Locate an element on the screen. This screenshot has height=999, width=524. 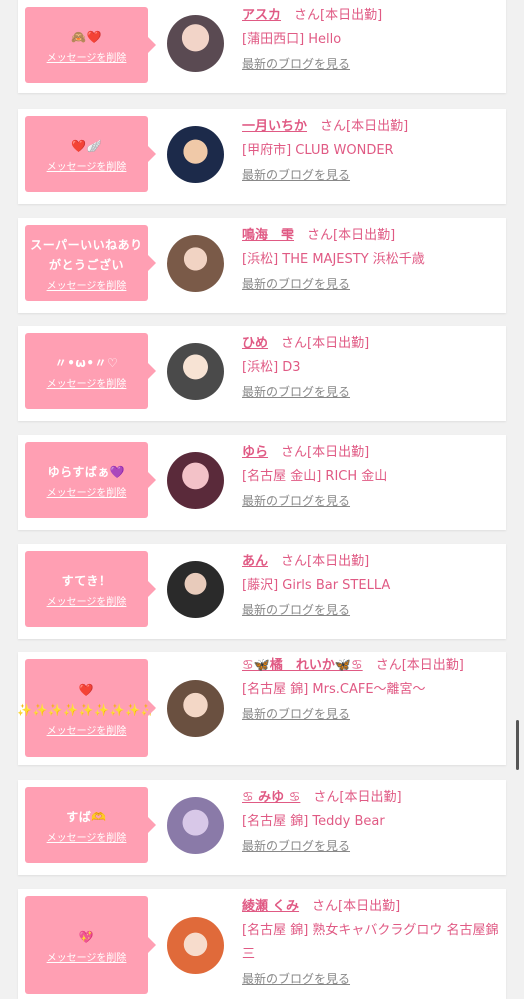
cast-name-link: あん is located at coordinates (255, 561).